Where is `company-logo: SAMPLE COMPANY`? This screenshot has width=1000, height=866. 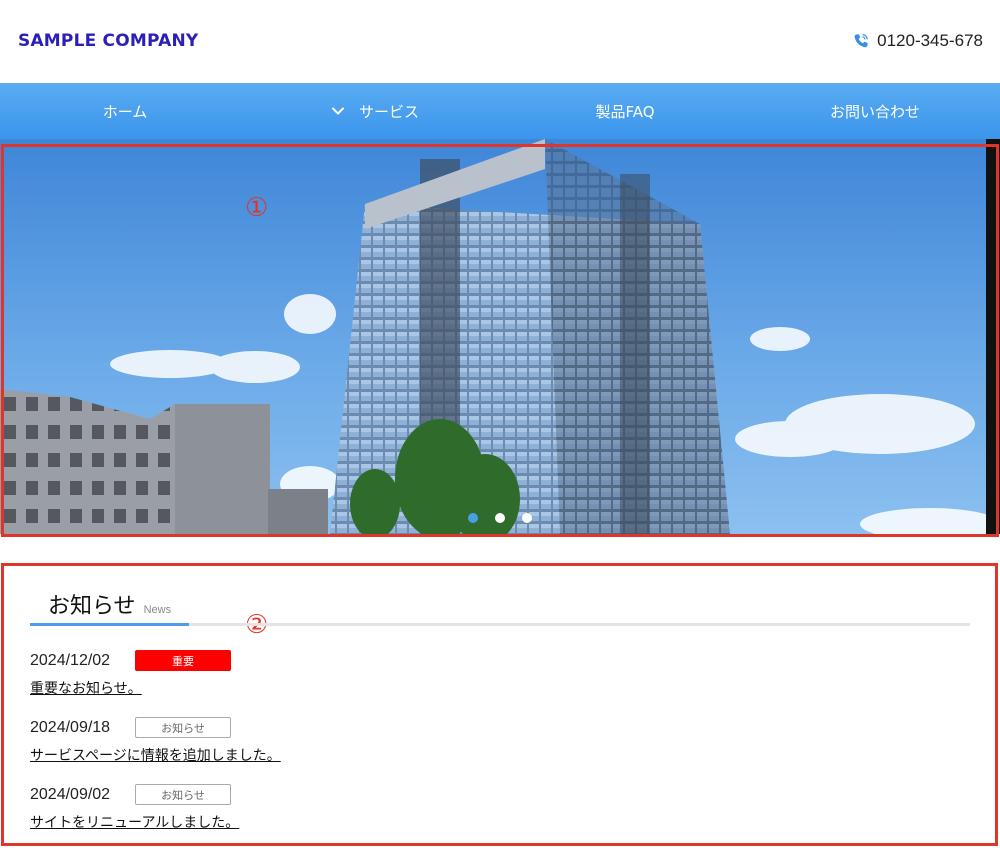 company-logo: SAMPLE COMPANY is located at coordinates (108, 41).